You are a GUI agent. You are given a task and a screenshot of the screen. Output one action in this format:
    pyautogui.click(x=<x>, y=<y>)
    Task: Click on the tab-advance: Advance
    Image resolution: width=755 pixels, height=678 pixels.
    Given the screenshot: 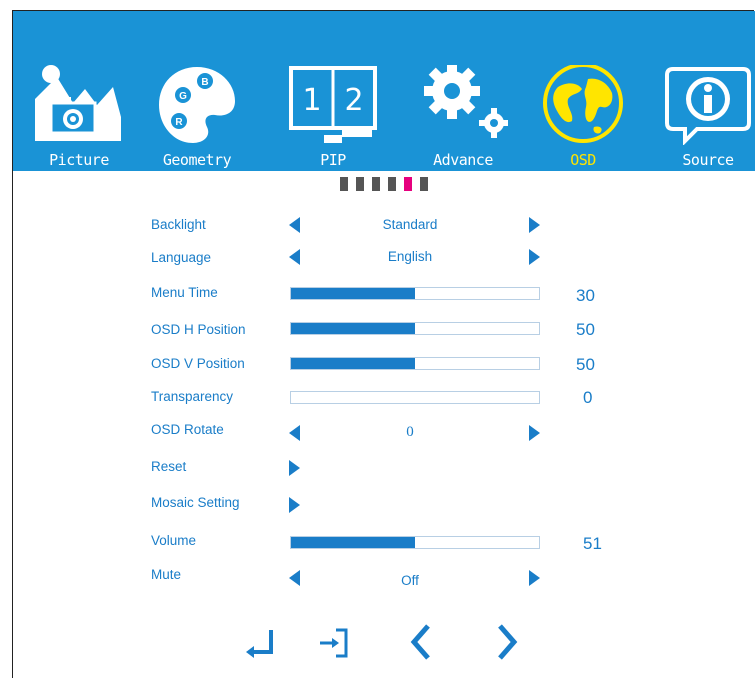 What is the action you would take?
    pyautogui.click(x=463, y=91)
    